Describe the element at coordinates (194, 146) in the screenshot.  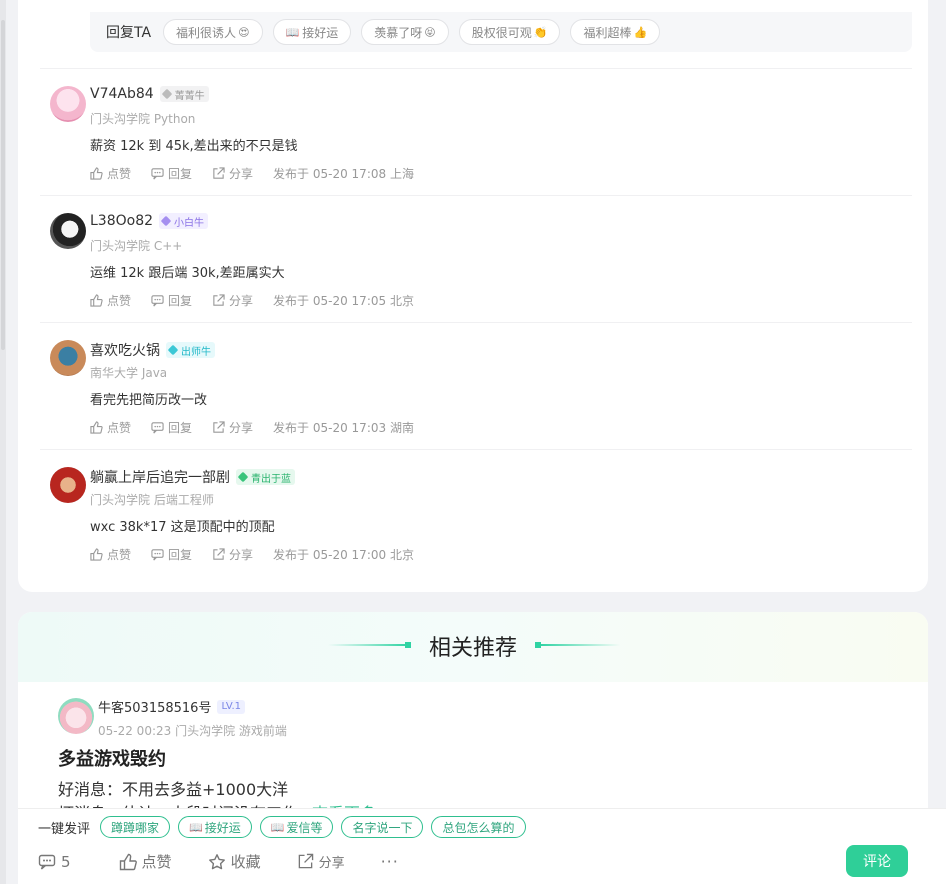
I see `comment-text: 薪资 12k 到 45k,差出来的不只是钱` at that location.